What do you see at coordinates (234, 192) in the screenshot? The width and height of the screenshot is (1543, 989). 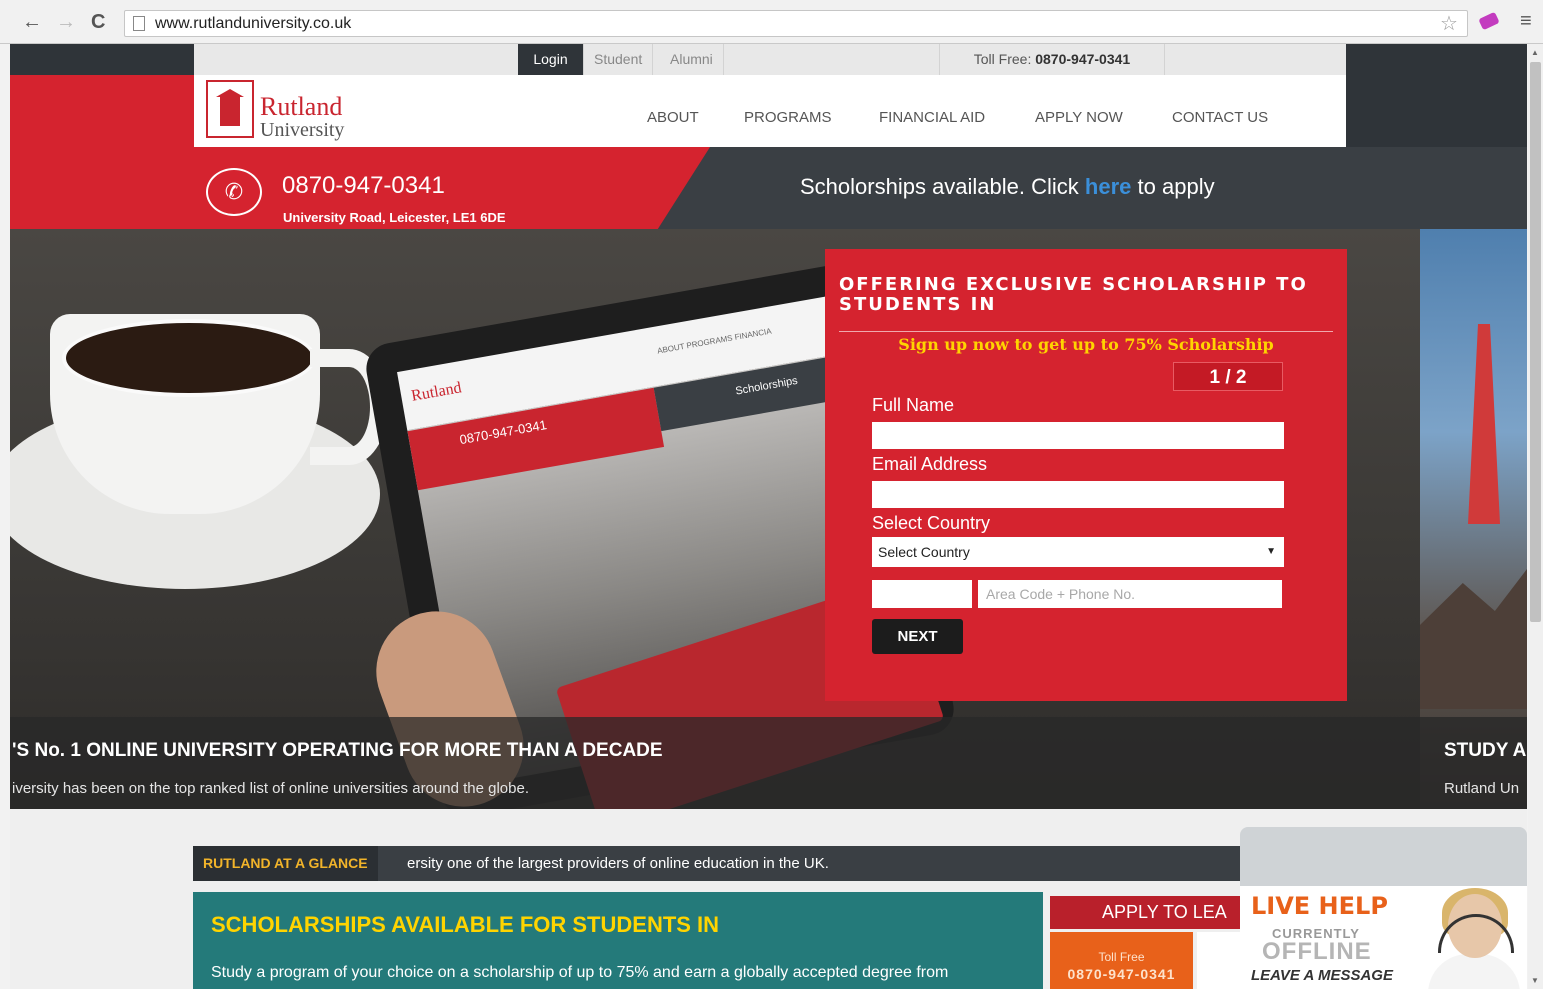 I see `phone-icon: ✆` at bounding box center [234, 192].